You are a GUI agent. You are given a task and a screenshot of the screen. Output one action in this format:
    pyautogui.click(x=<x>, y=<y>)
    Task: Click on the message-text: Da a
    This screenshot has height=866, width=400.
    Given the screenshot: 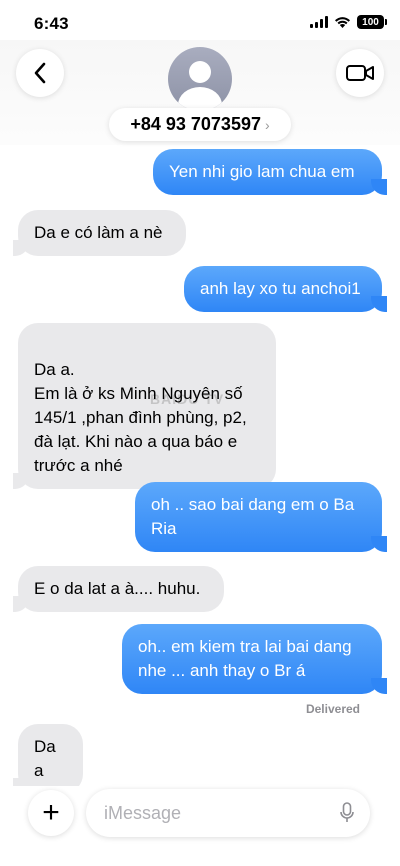 What is the action you would take?
    pyautogui.click(x=45, y=758)
    